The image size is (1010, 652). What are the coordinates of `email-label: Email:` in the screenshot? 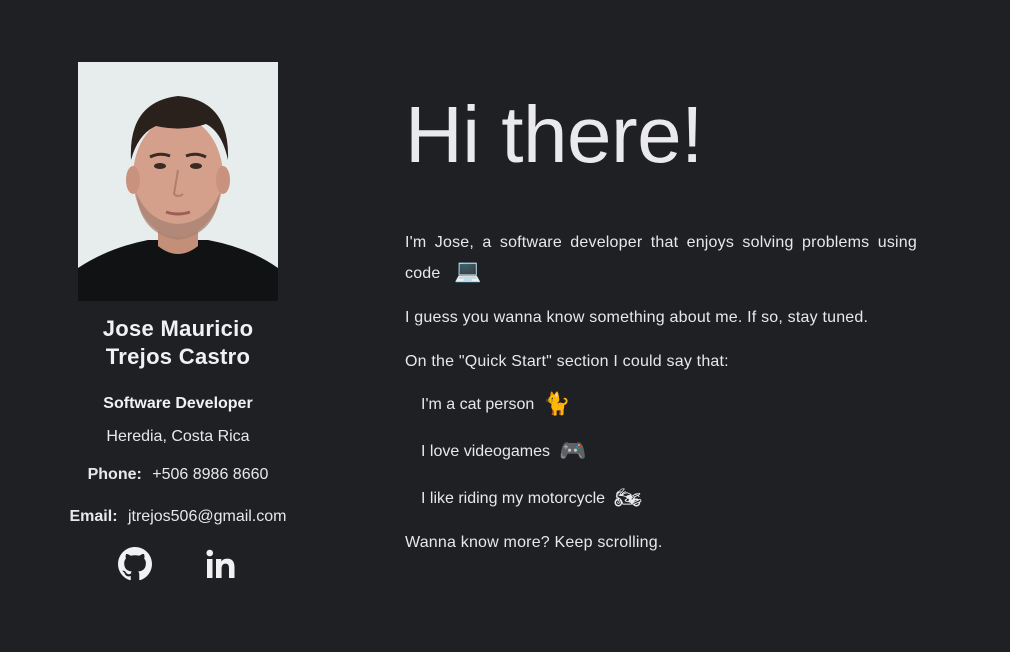 It's located at (93, 516).